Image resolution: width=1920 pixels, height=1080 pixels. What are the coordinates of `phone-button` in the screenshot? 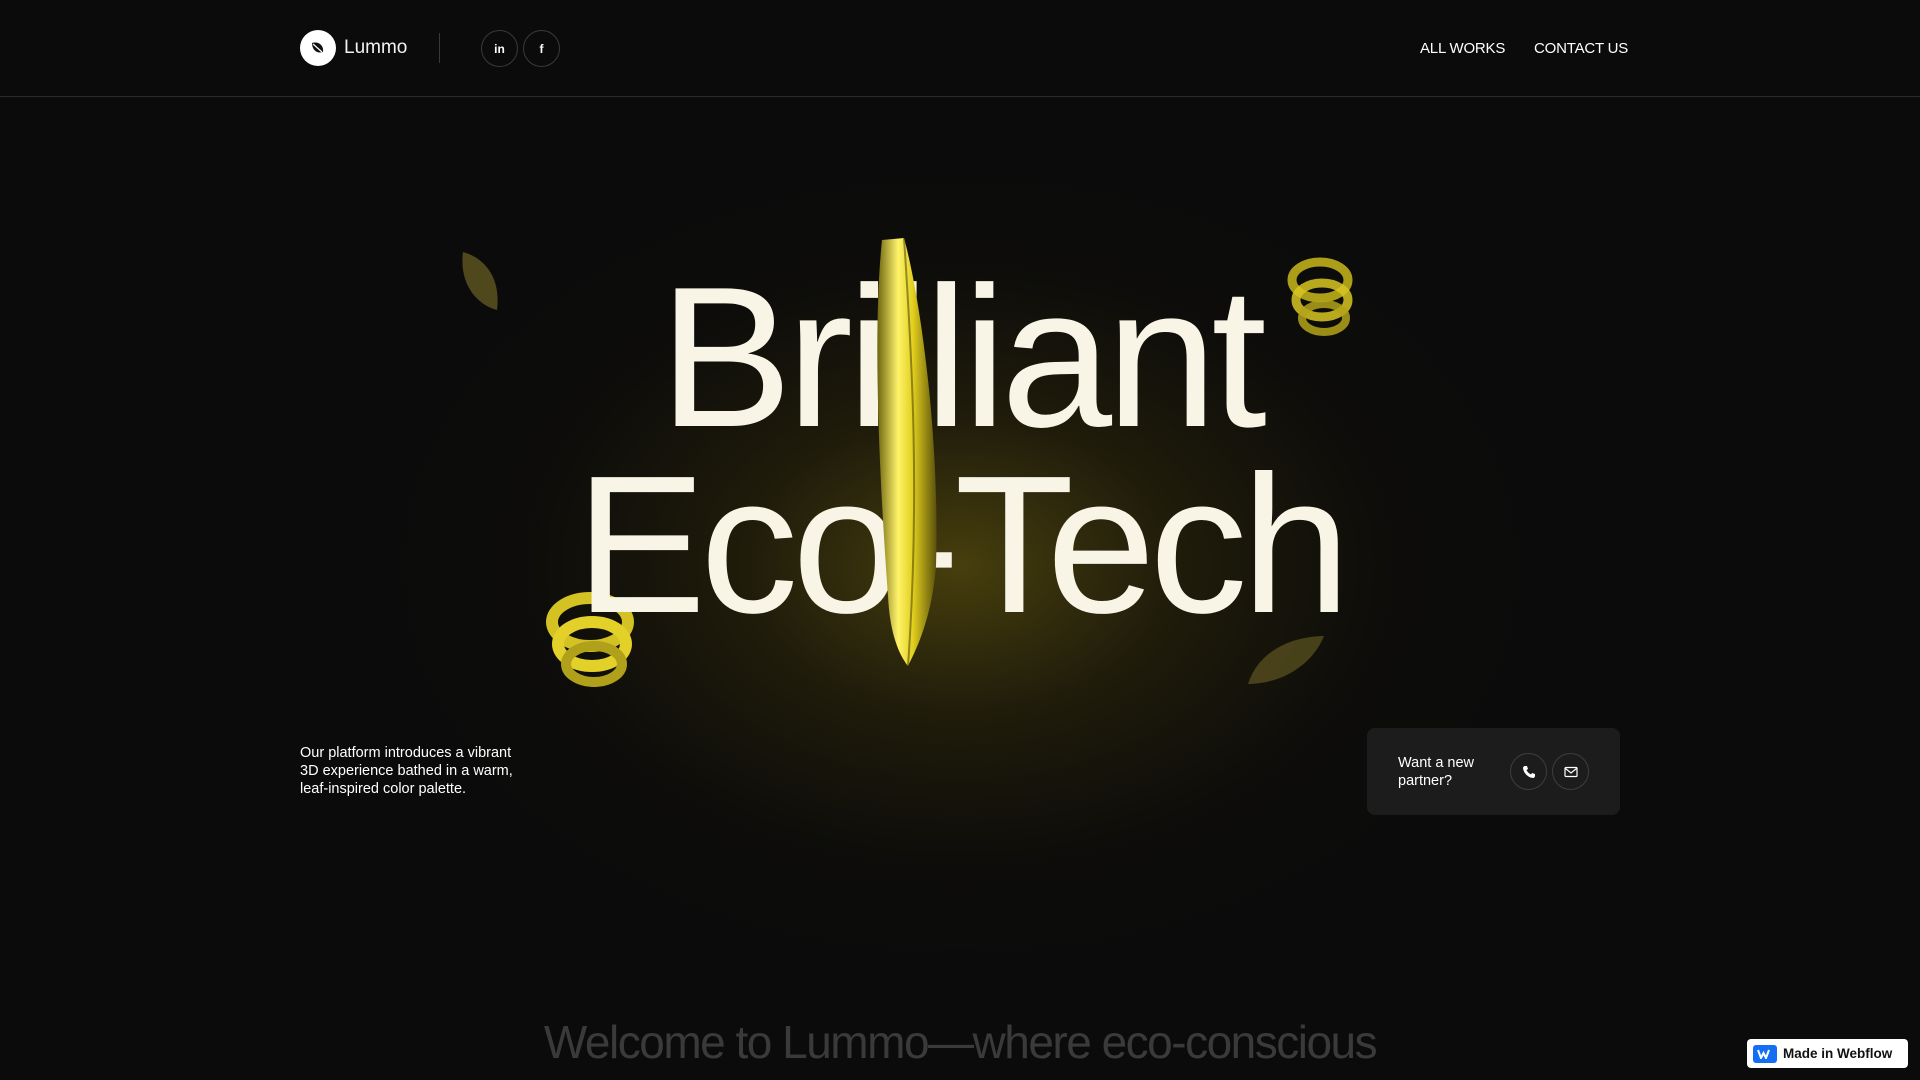 It's located at (1528, 771).